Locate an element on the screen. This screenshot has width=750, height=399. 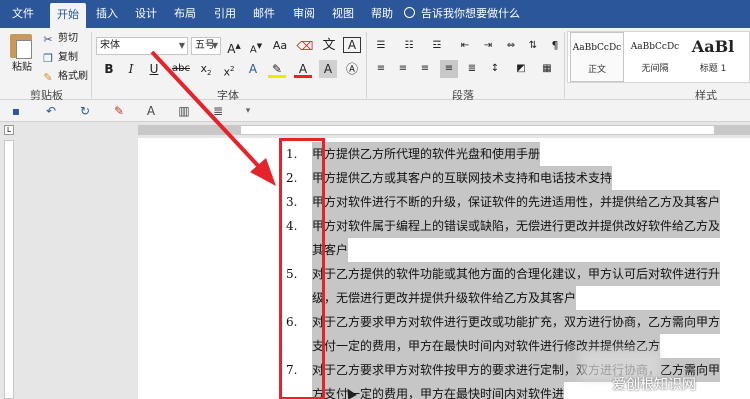
watermark: 爱创根知识网 is located at coordinates (654, 385).